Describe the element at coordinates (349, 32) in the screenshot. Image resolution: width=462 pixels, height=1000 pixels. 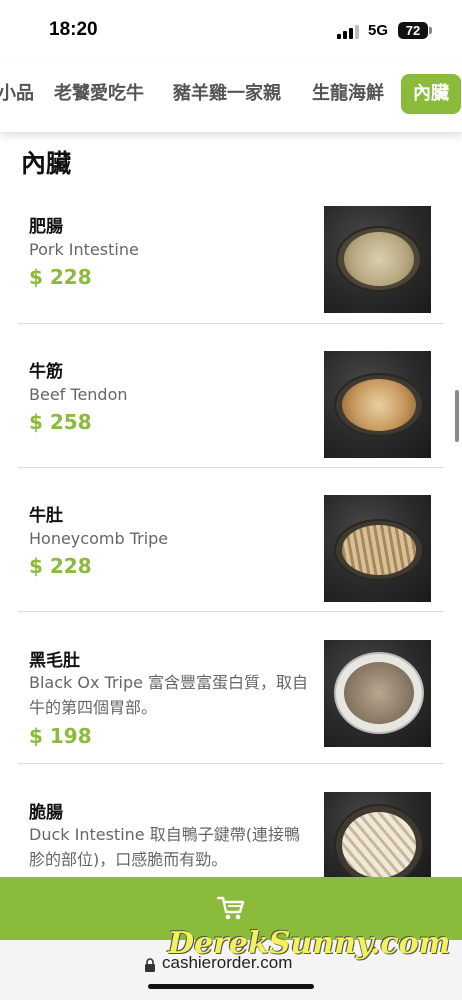
I see `signal-icon` at that location.